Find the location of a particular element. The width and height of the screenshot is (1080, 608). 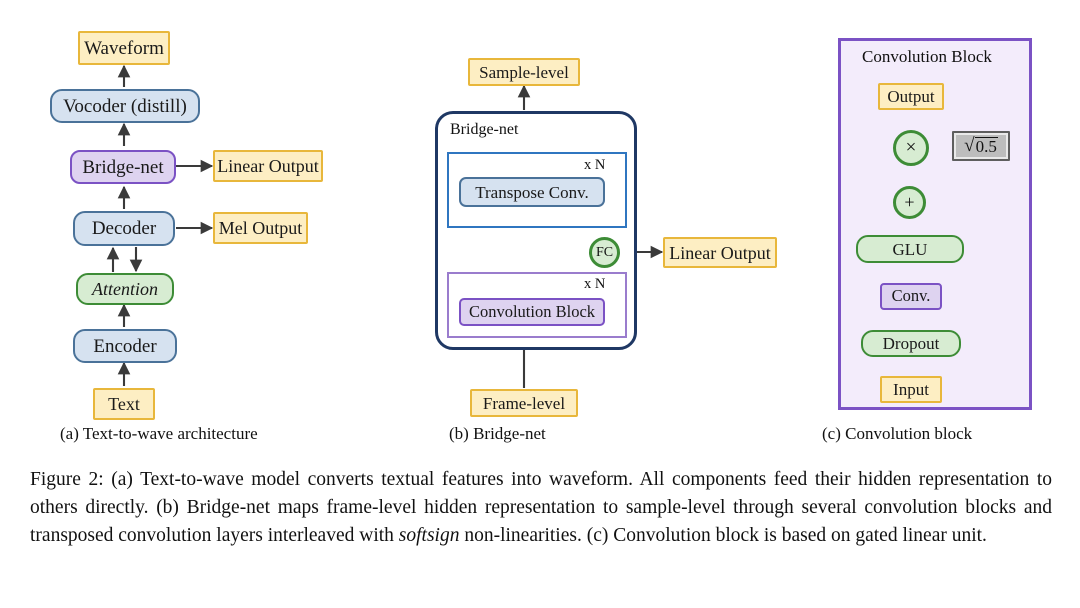

node-bridge-net: Bridge-net is located at coordinates (123, 167).